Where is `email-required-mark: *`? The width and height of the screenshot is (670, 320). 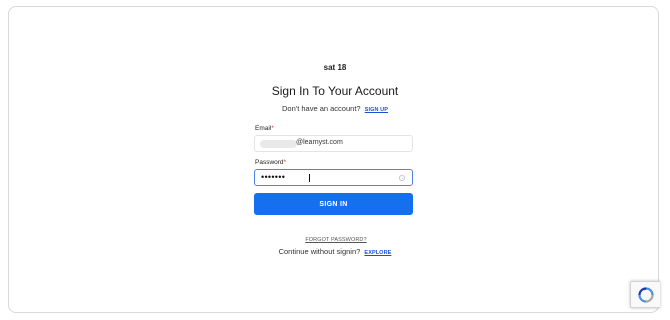 email-required-mark: * is located at coordinates (272, 128).